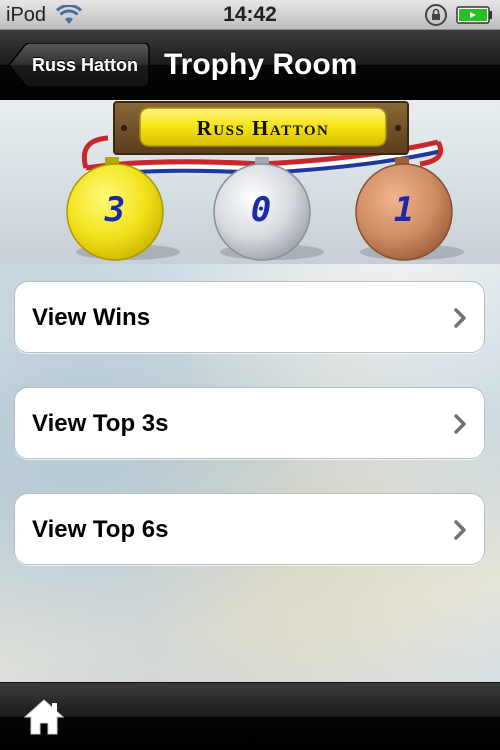 This screenshot has height=750, width=500. What do you see at coordinates (249, 317) in the screenshot?
I see `view-wins-row: View Wins` at bounding box center [249, 317].